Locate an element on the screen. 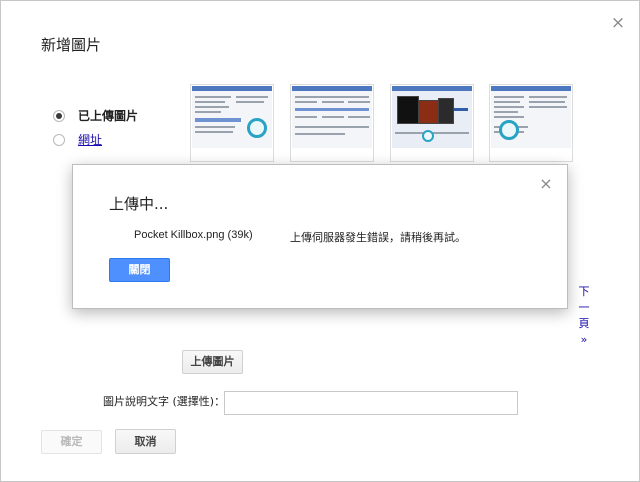 This screenshot has height=482, width=640. upload-error-message: 上傳伺服器發生錯誤，請稍後再試。 is located at coordinates (378, 237).